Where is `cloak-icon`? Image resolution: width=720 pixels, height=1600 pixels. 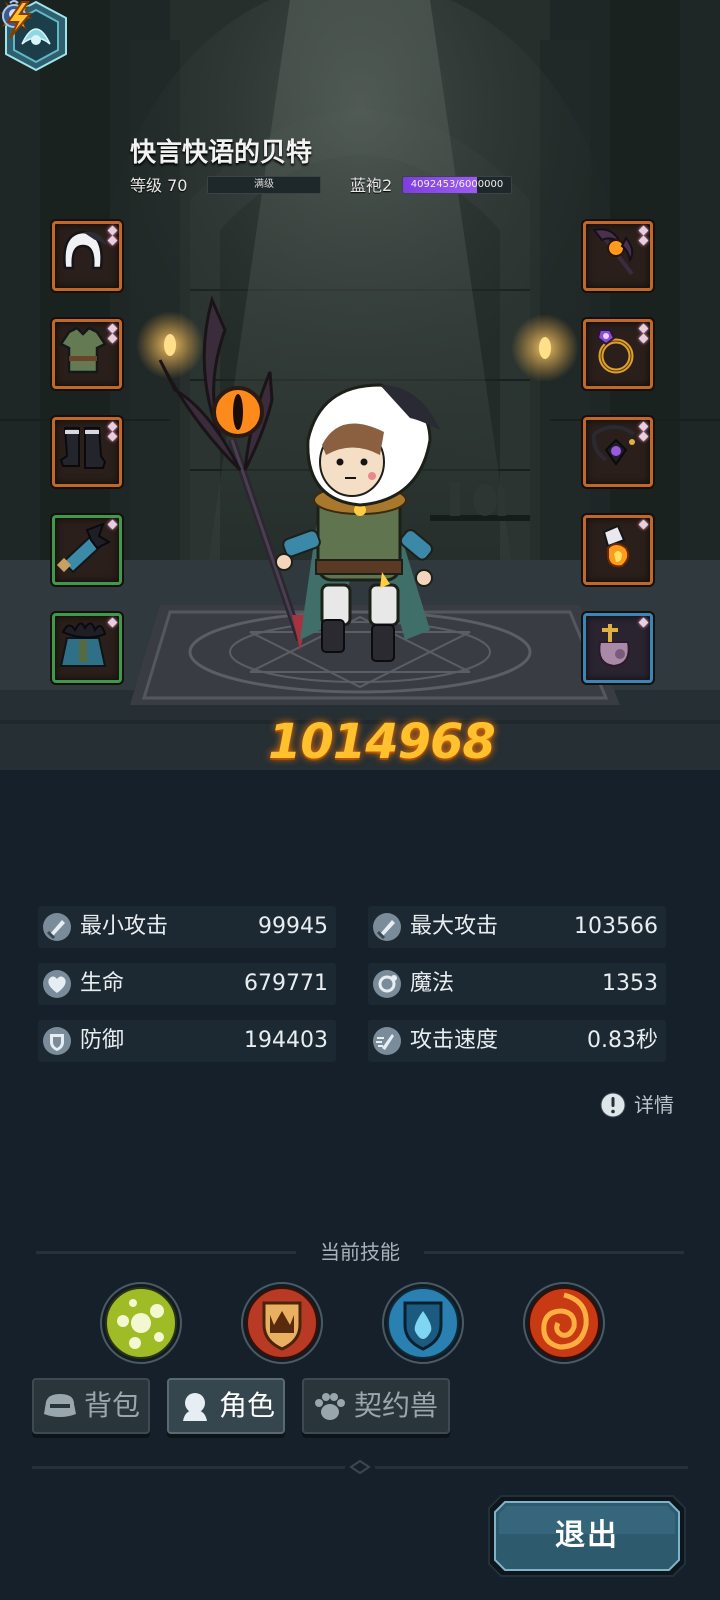
cloak-icon is located at coordinates (83, 644).